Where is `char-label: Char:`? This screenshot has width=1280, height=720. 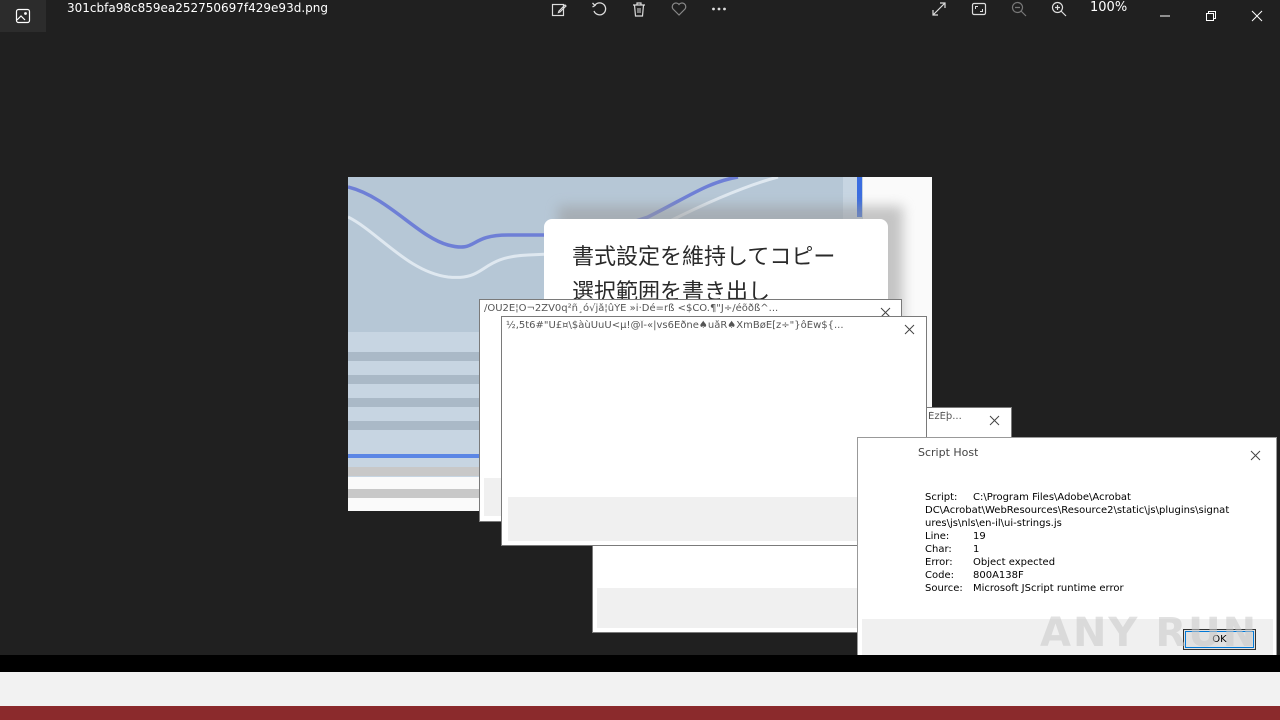
char-label: Char: is located at coordinates (938, 549).